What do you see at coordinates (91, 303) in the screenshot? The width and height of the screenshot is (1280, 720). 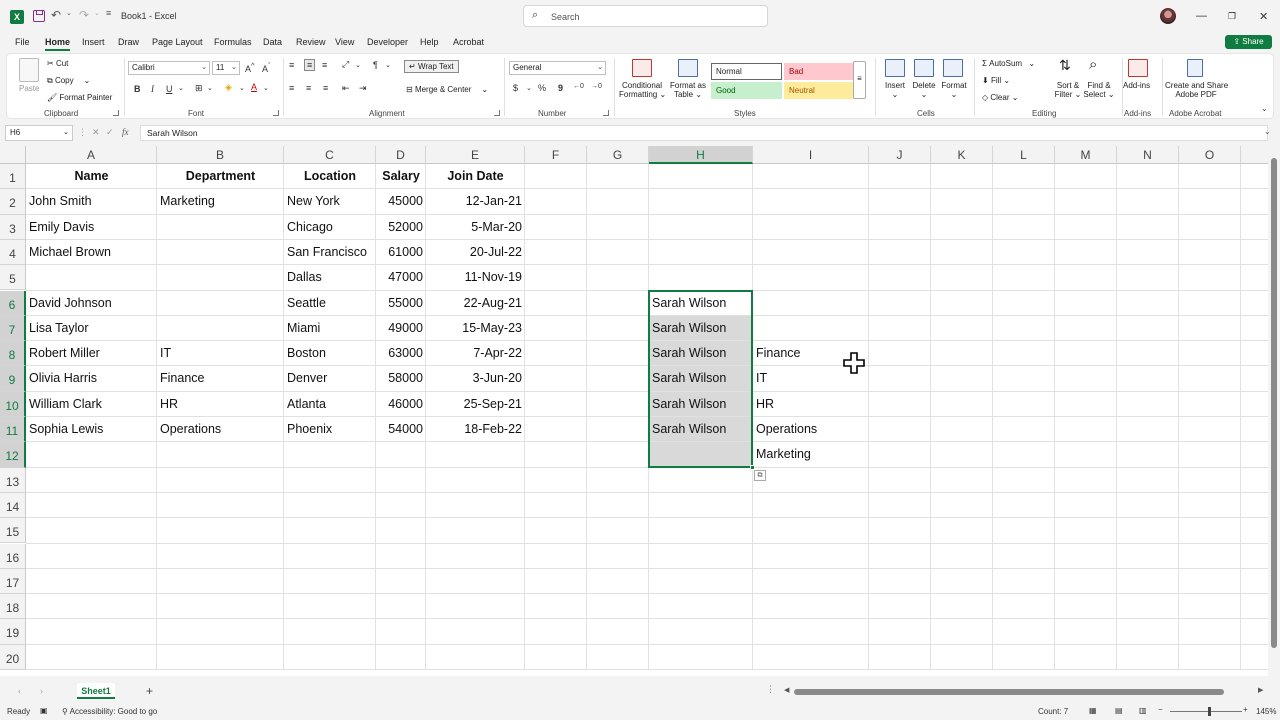 I see `cell-a6: David Johnson` at bounding box center [91, 303].